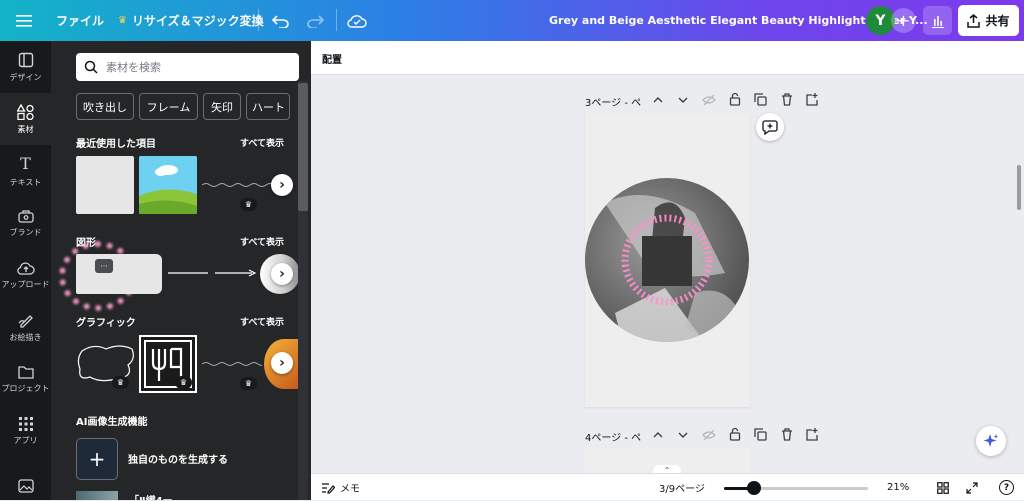 The height and width of the screenshot is (501, 1024). I want to click on sidebar-item-upload: アップロード, so click(25, 275).